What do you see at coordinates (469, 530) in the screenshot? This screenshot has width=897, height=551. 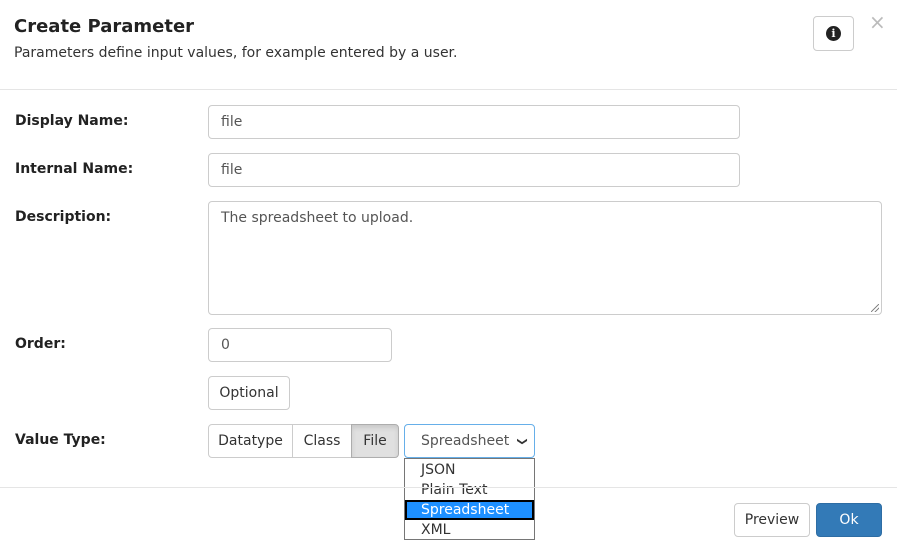 I see `file-type-option-xml: XML` at bounding box center [469, 530].